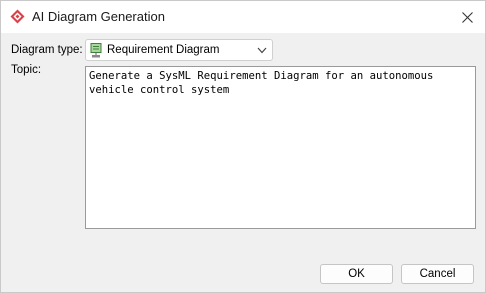 The width and height of the screenshot is (486, 293). I want to click on app-logo-icon, so click(17, 16).